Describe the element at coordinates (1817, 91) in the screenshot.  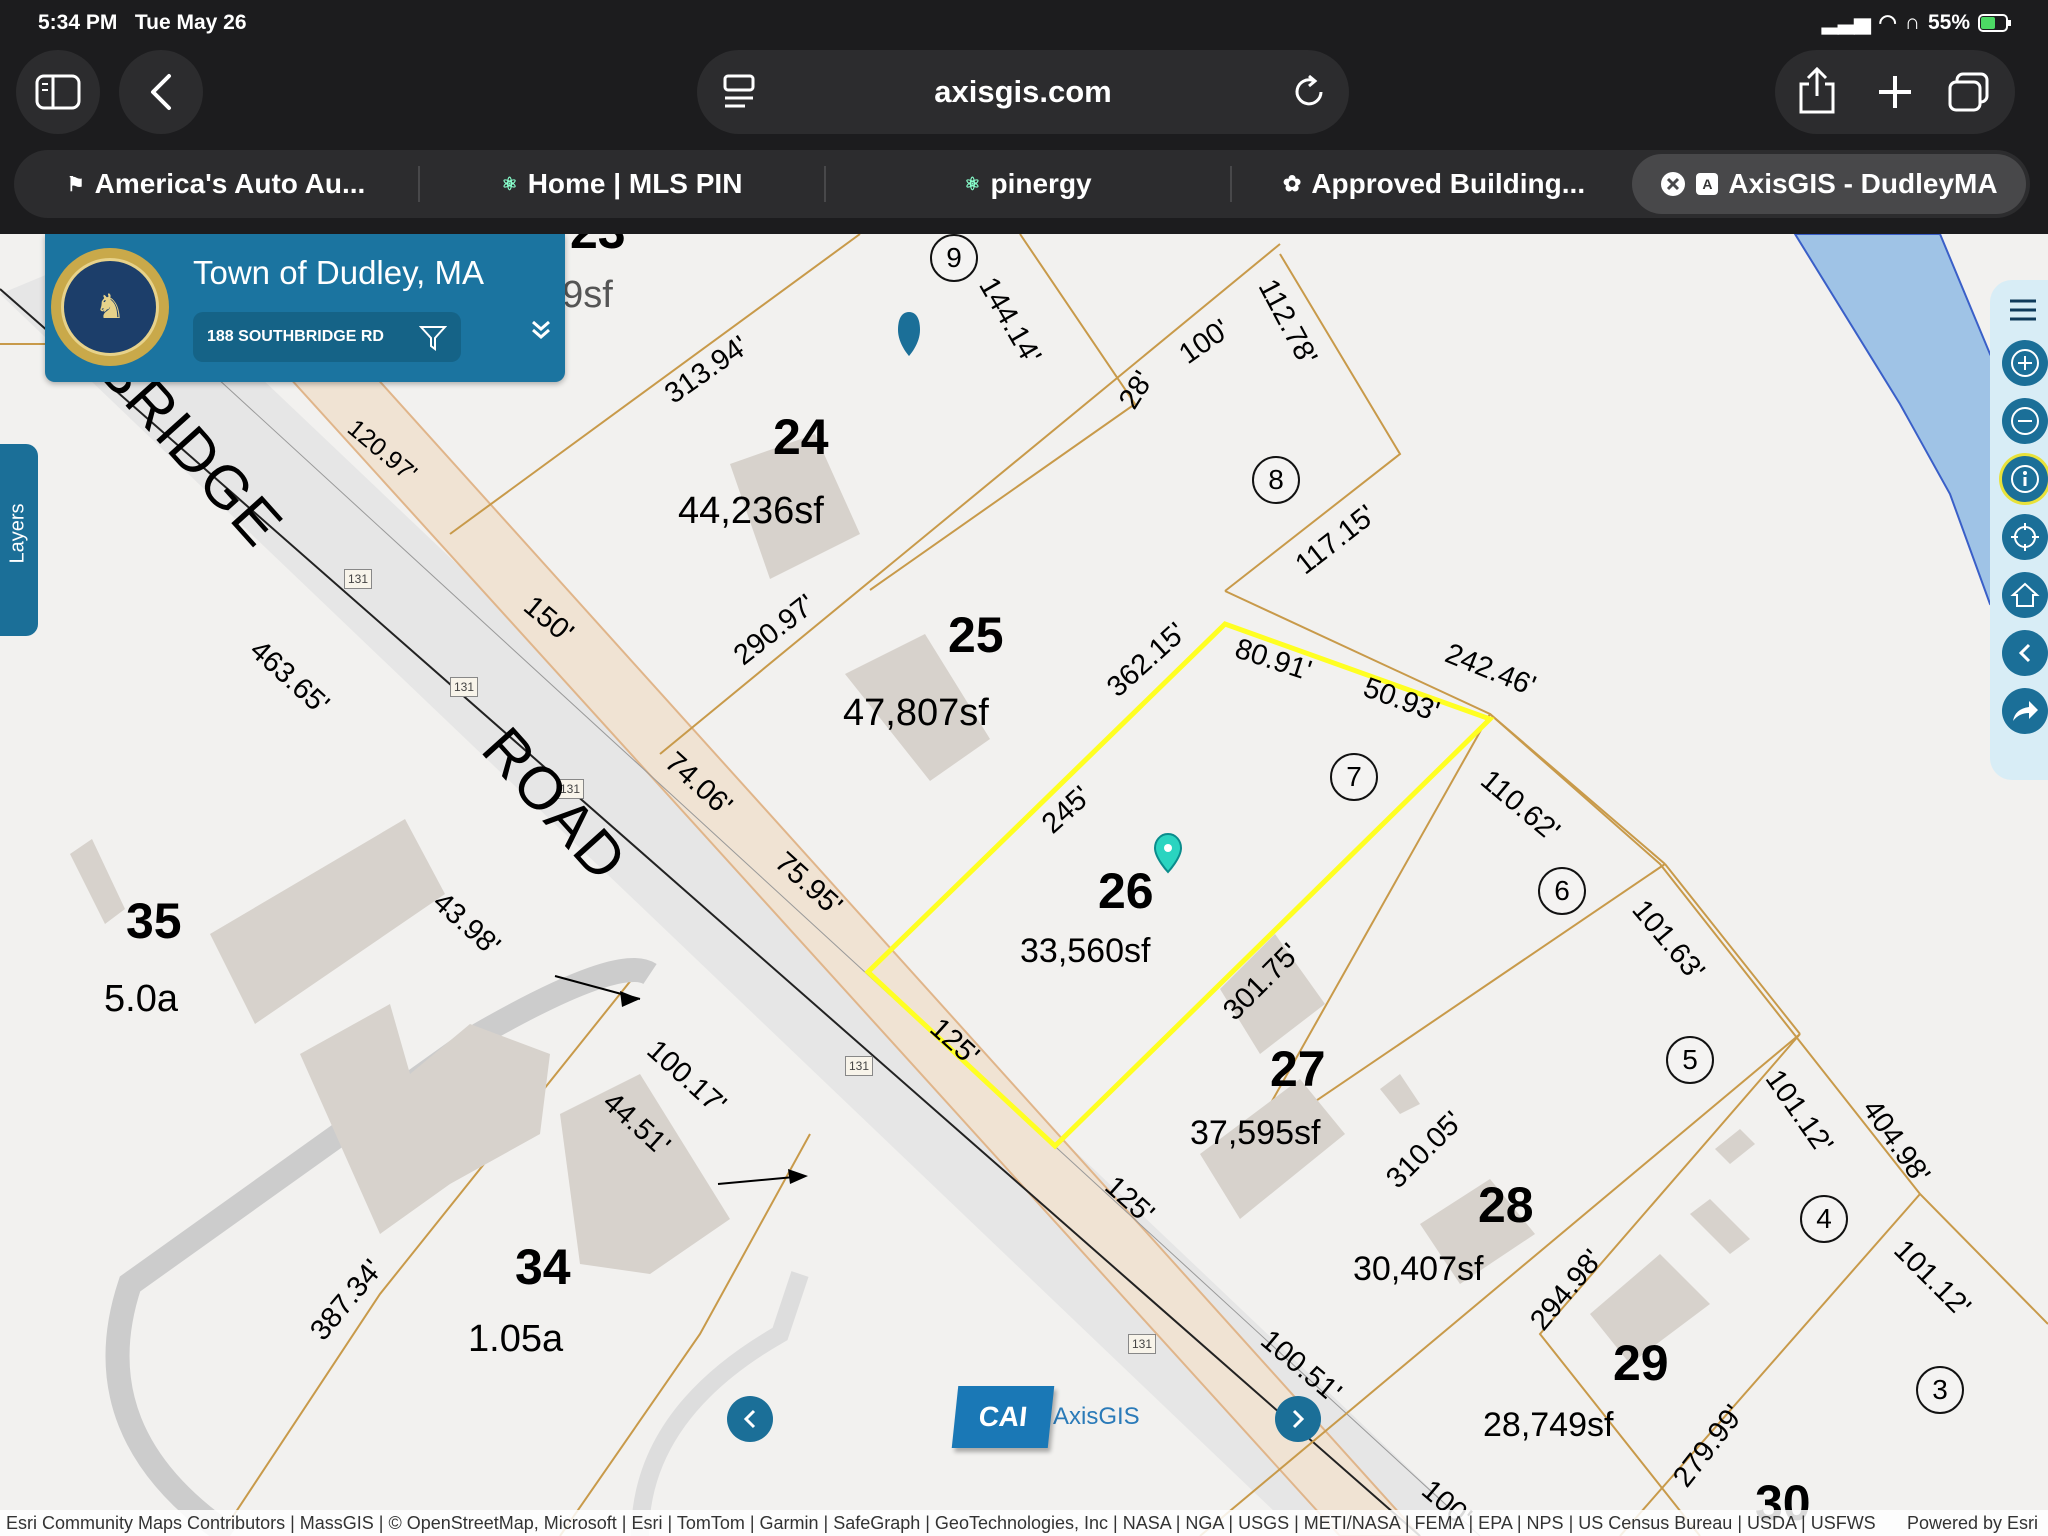
I see `share-icon` at that location.